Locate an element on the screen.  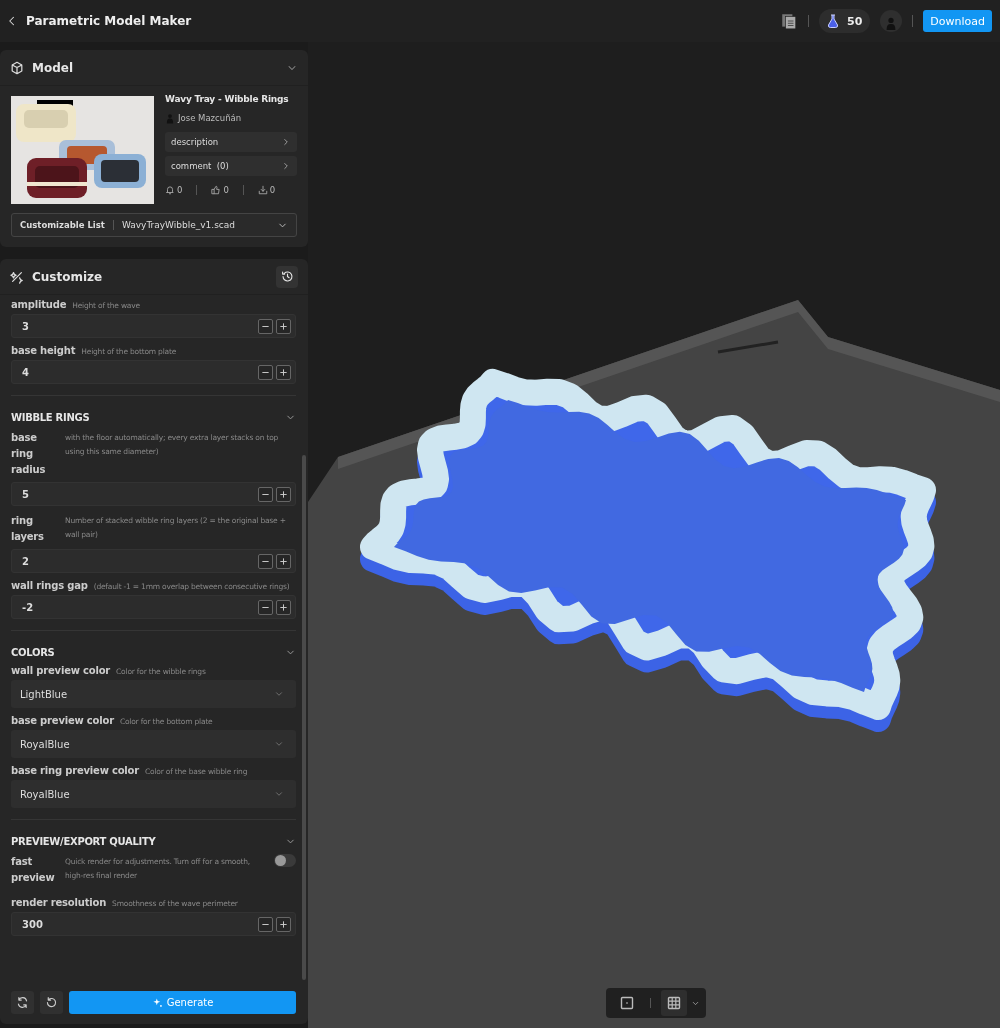
model-title: Wavy Tray - Wibble Rings is located at coordinates (227, 99).